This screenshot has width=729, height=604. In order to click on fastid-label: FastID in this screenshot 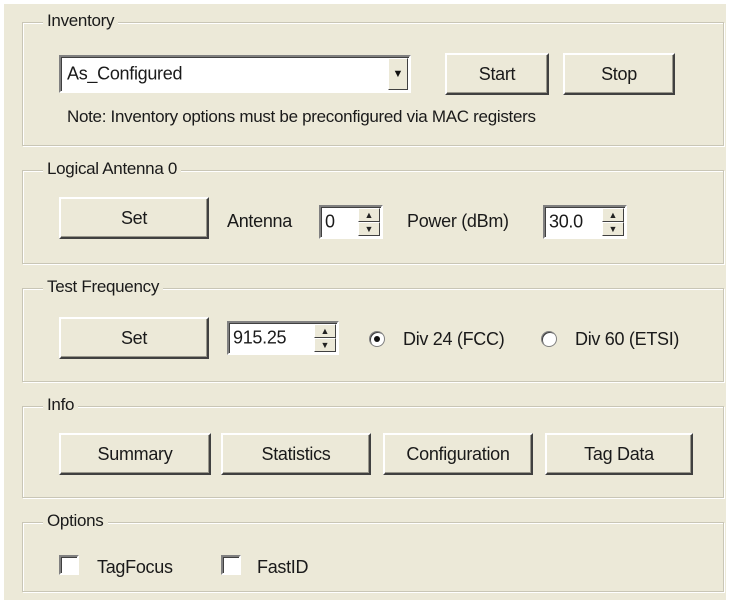, I will do `click(283, 567)`.